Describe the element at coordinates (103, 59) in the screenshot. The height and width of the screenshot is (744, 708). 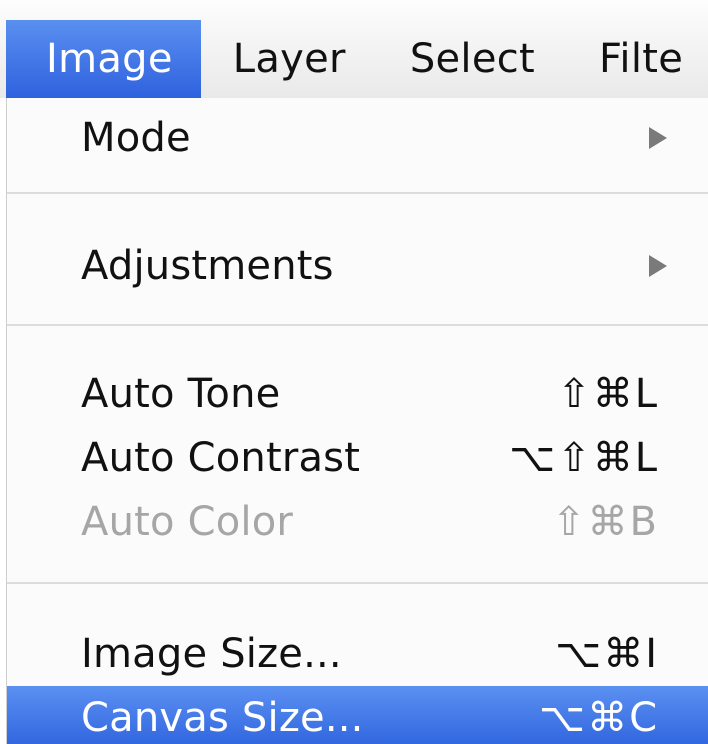
I see `menu-image: Image` at that location.